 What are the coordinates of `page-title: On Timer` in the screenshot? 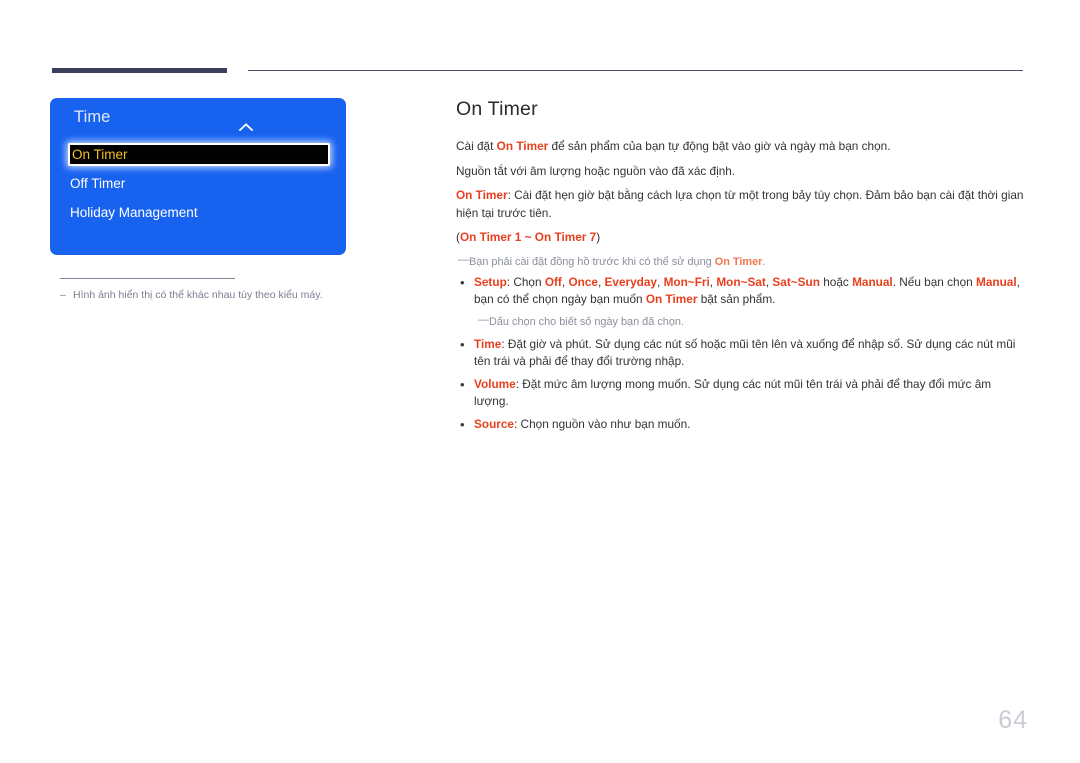 It's located at (497, 109).